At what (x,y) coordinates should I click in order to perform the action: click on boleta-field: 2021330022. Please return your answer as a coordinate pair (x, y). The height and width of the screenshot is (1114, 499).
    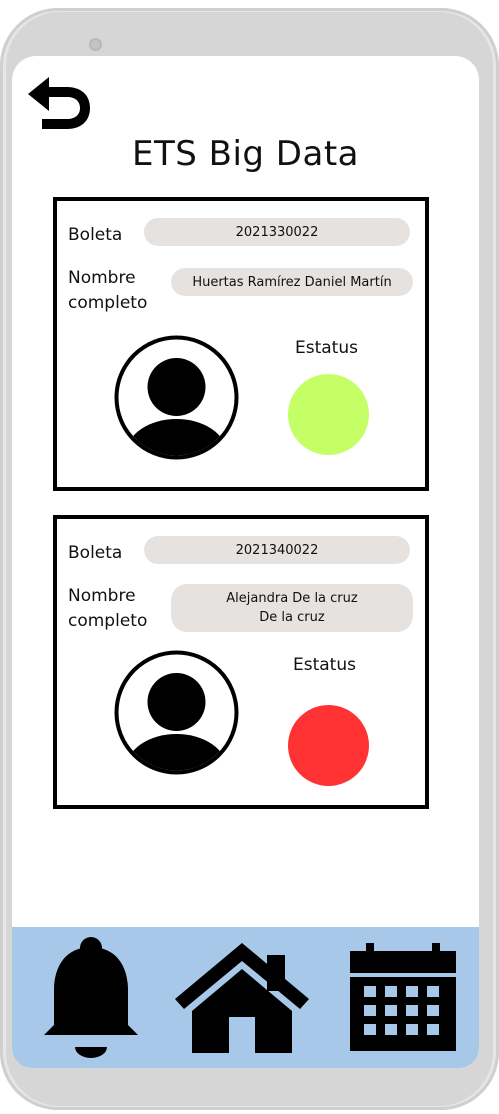
    Looking at the image, I should click on (277, 232).